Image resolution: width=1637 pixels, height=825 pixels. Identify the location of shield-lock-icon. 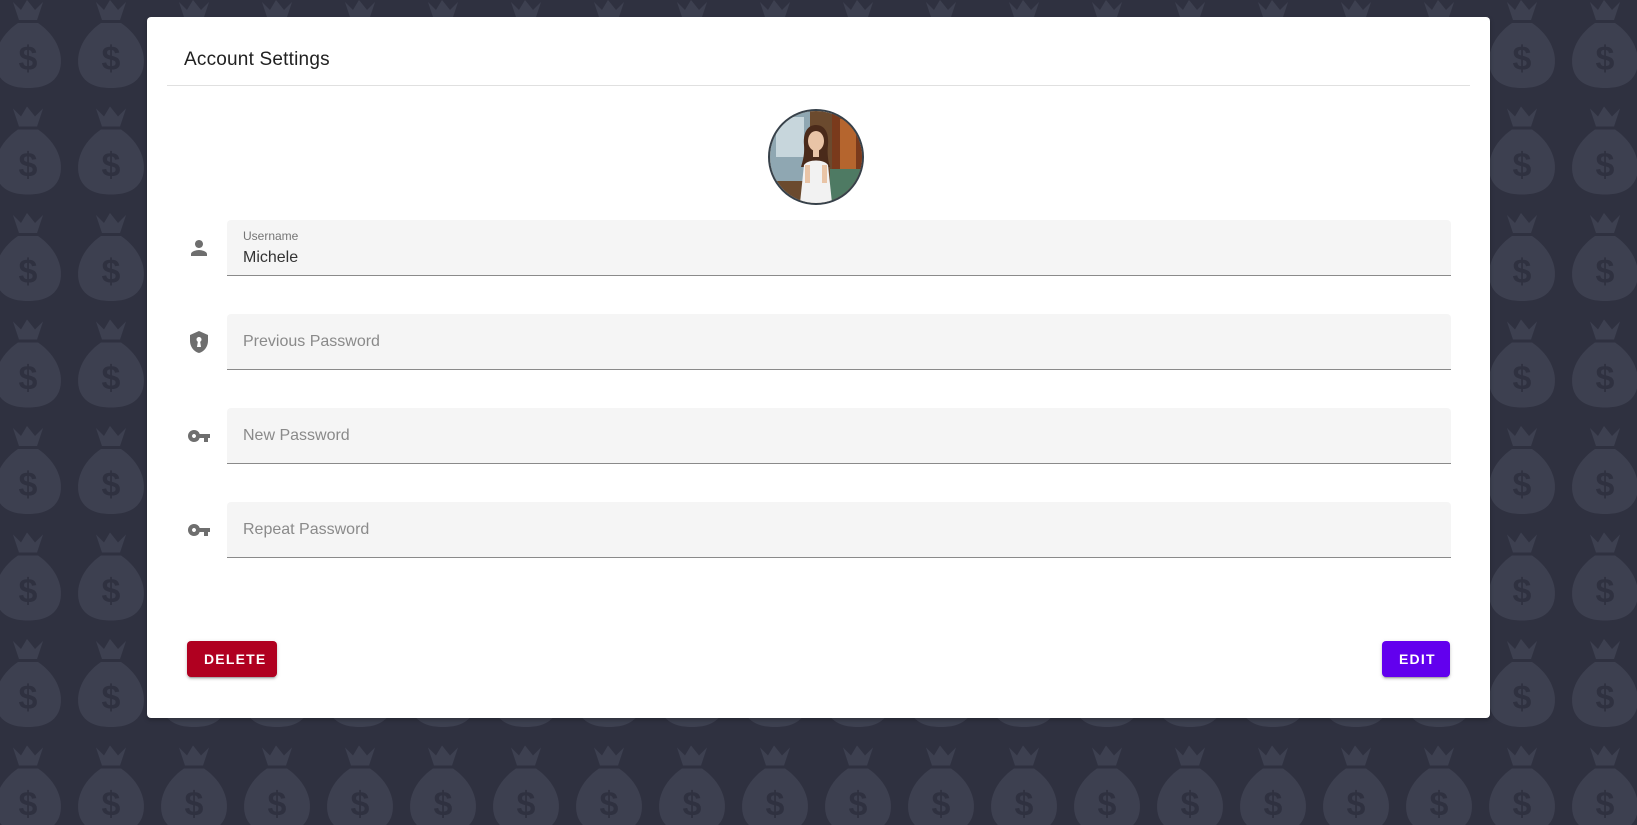
(199, 342).